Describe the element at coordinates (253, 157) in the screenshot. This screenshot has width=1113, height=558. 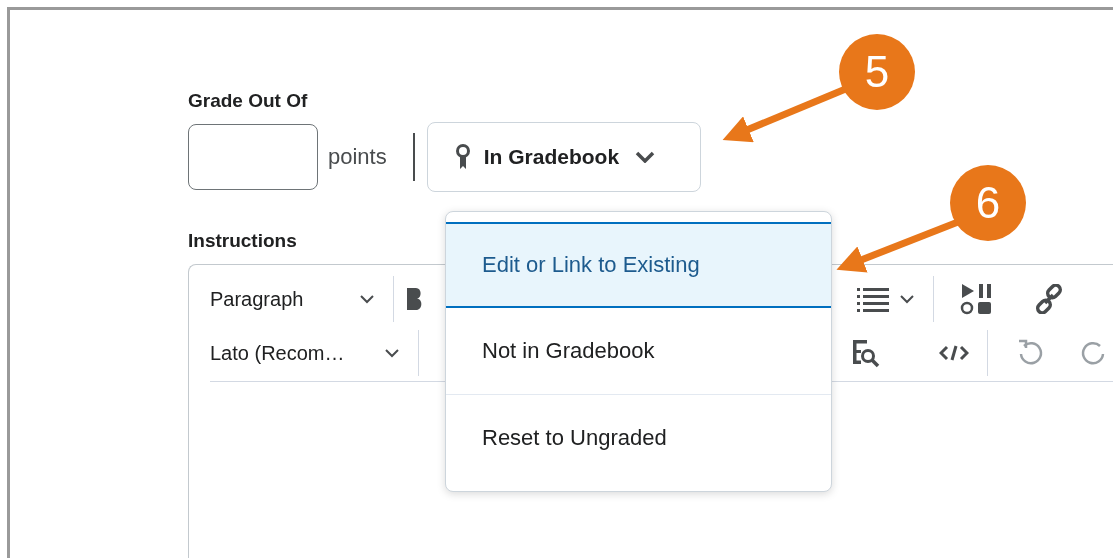
I see `points-field` at that location.